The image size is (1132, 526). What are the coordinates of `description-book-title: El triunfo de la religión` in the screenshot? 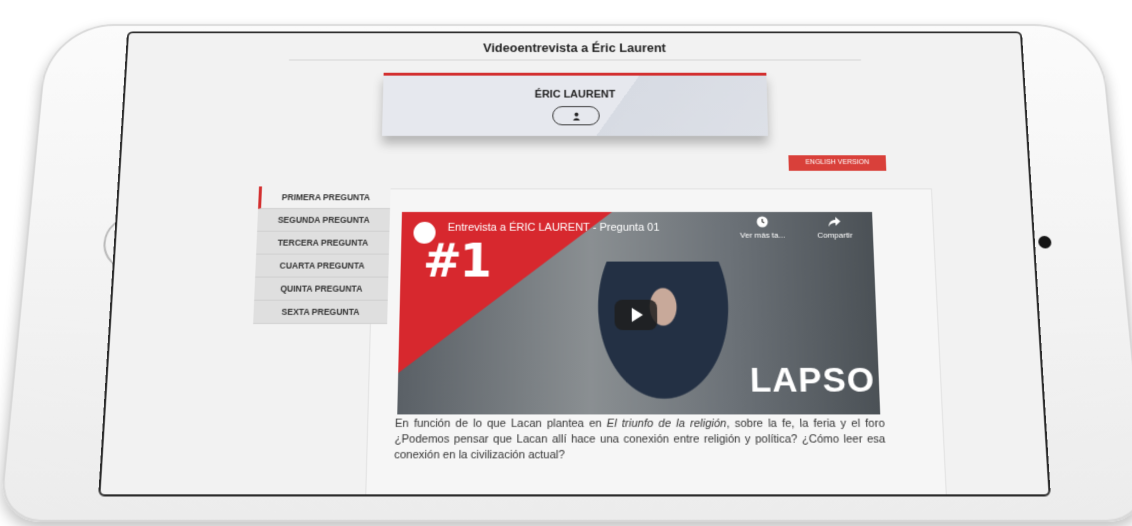 It's located at (666, 424).